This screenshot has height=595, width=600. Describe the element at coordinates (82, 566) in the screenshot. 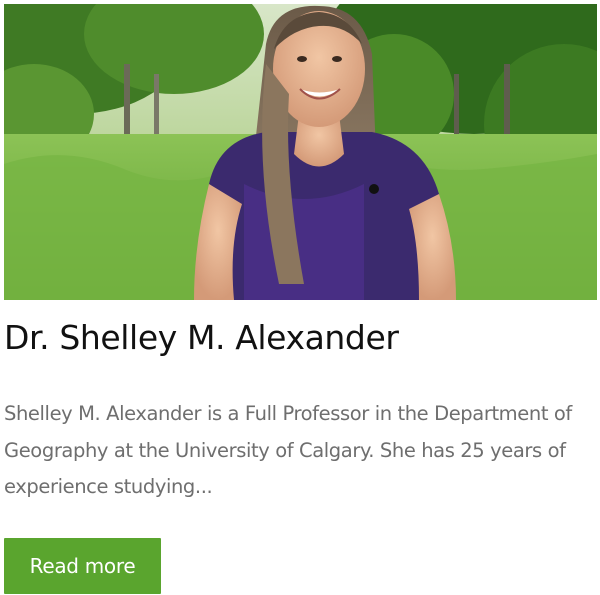

I see `read-more-button: Read more` at that location.